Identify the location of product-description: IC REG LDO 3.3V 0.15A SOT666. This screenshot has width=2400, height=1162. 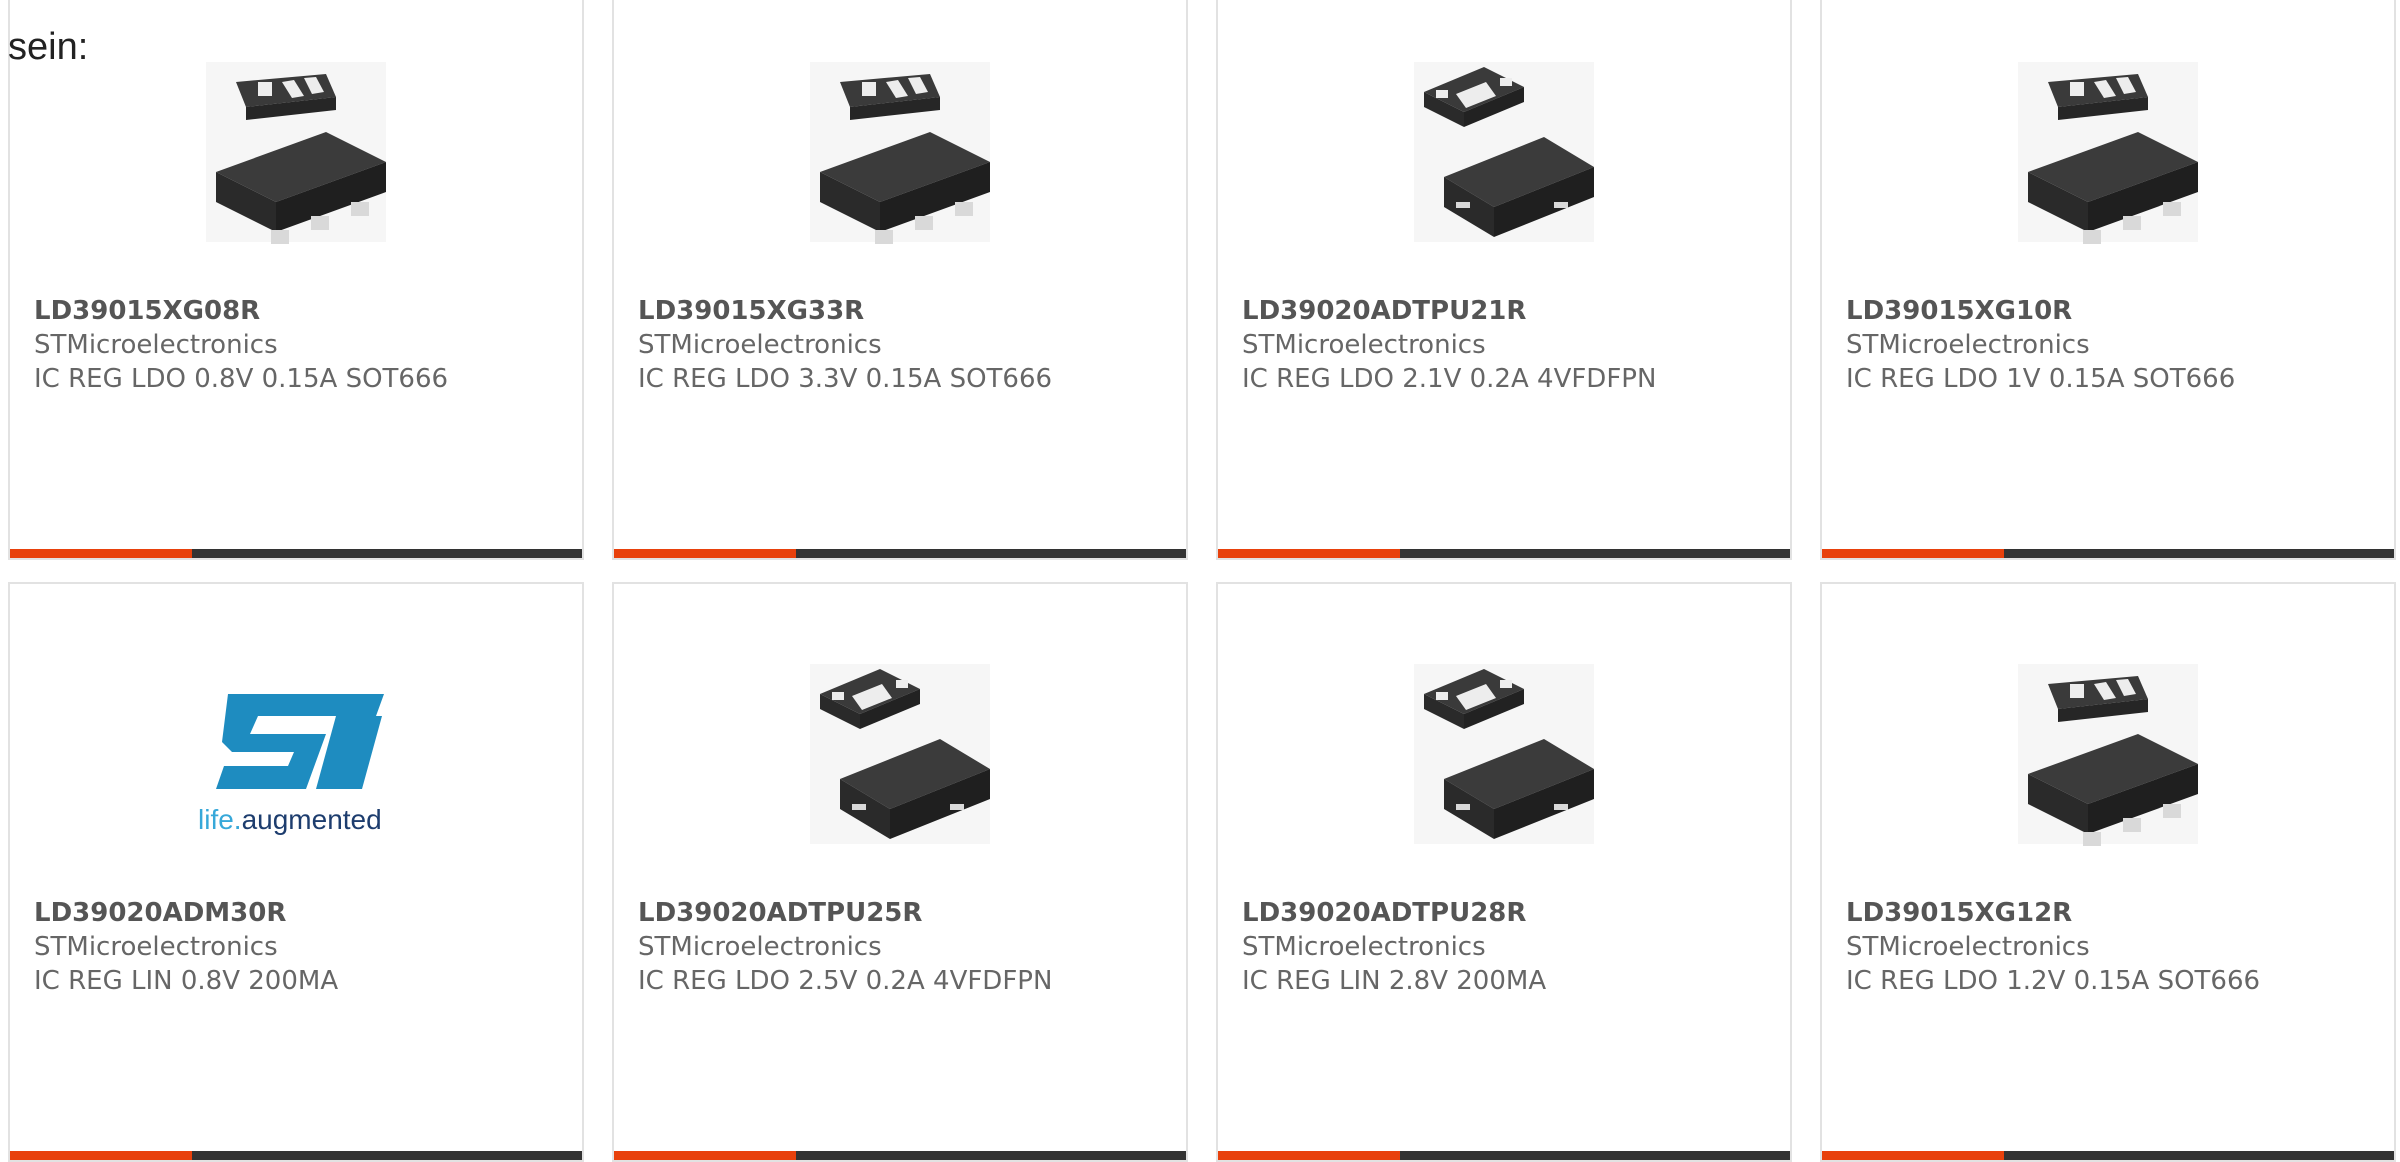
(845, 379).